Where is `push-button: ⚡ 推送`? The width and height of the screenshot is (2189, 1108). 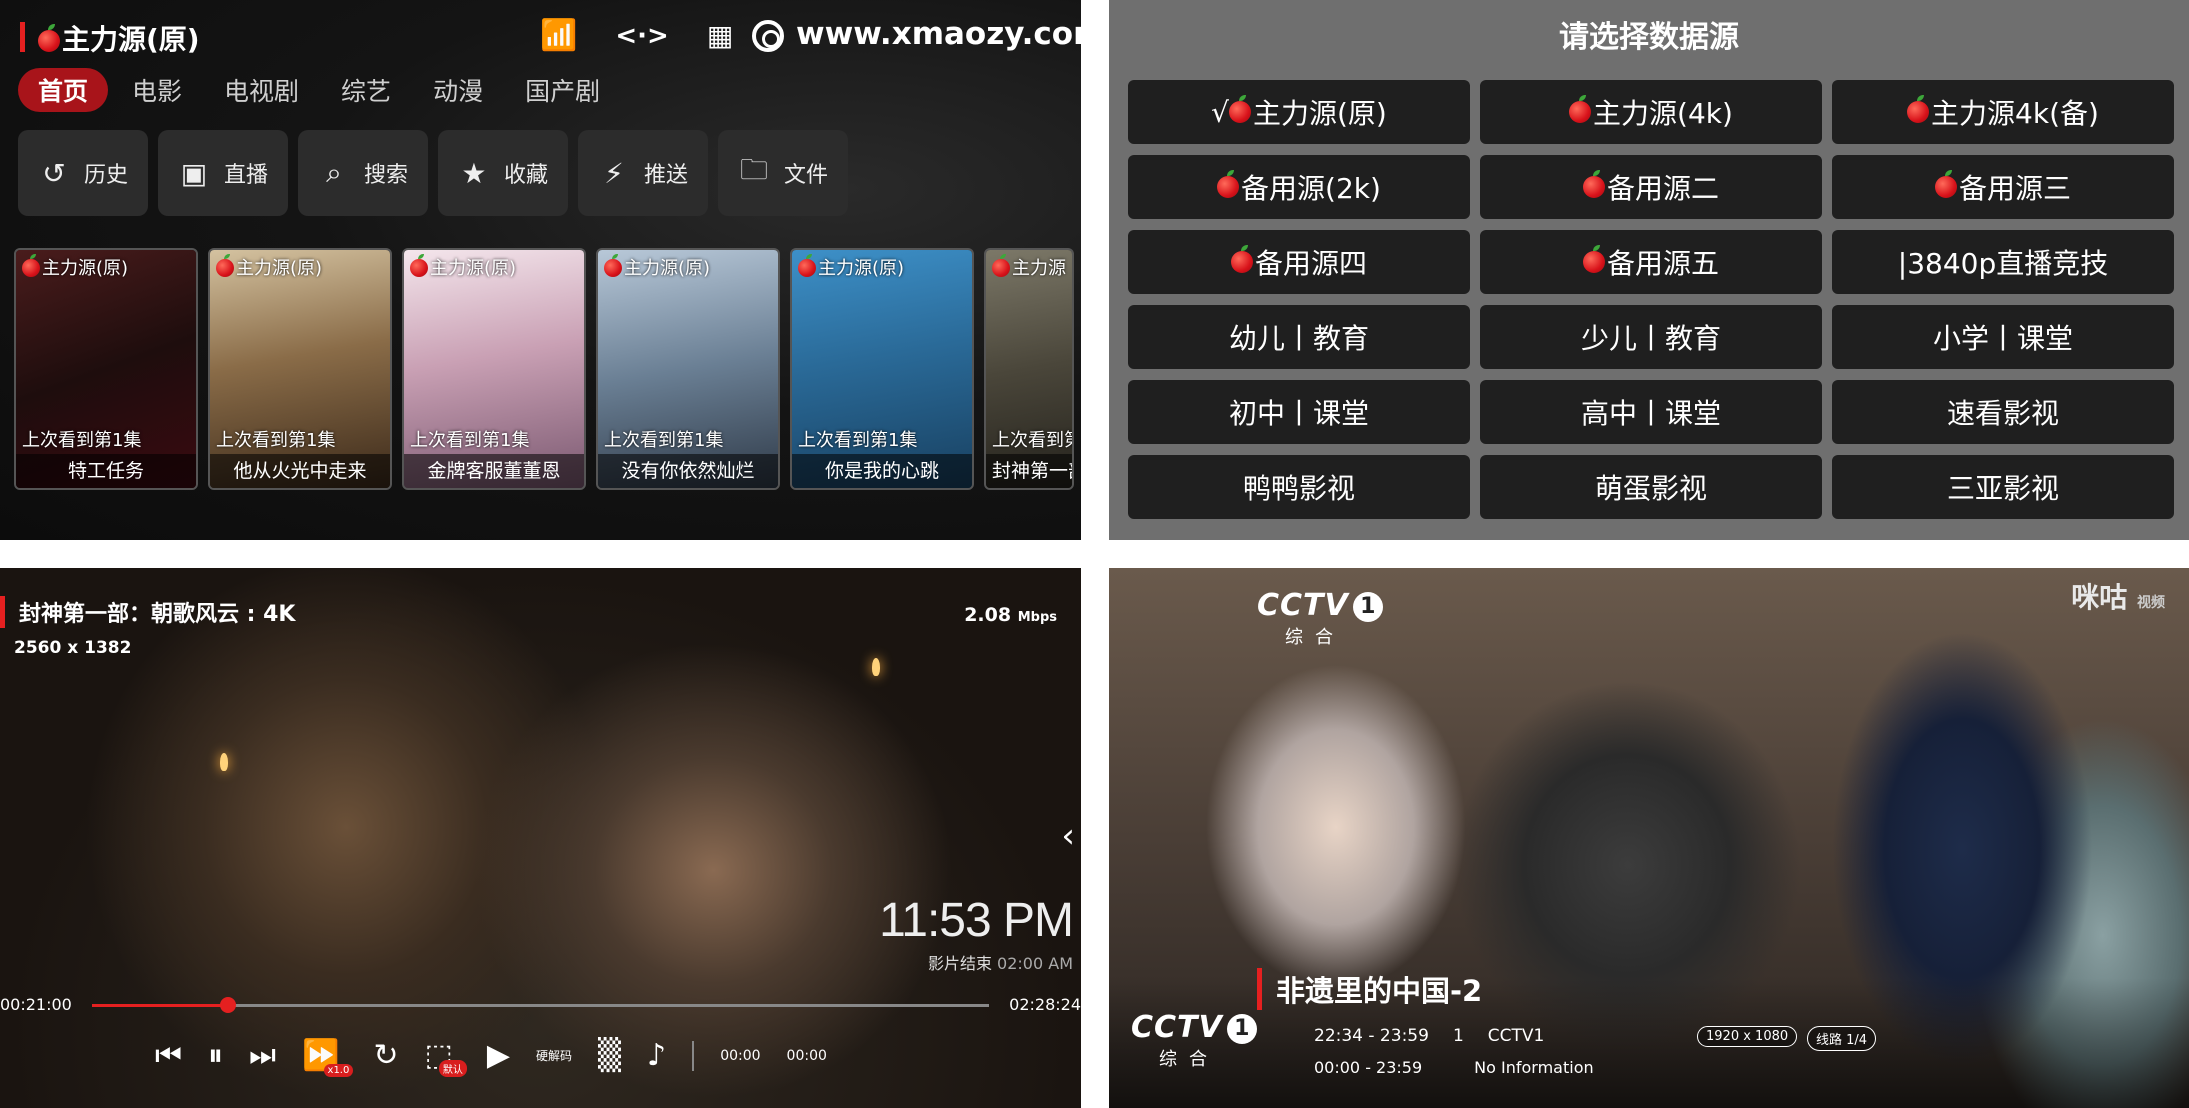
push-button: ⚡ 推送 is located at coordinates (643, 173).